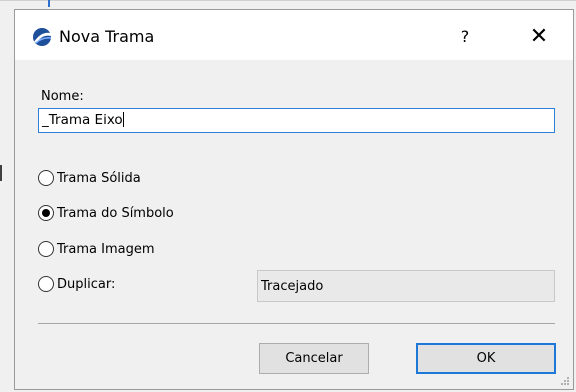 This screenshot has height=392, width=576. What do you see at coordinates (46, 284) in the screenshot?
I see `radio-duplicate` at bounding box center [46, 284].